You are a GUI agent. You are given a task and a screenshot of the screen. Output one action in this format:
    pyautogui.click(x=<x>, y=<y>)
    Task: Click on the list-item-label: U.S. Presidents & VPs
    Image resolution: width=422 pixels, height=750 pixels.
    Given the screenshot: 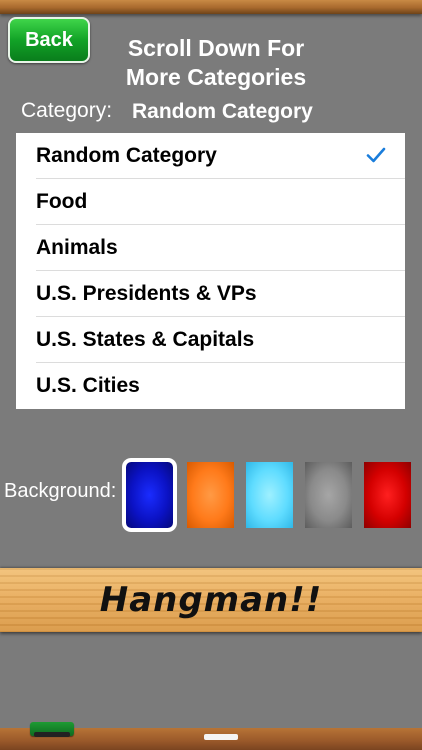 What is the action you would take?
    pyautogui.click(x=146, y=293)
    